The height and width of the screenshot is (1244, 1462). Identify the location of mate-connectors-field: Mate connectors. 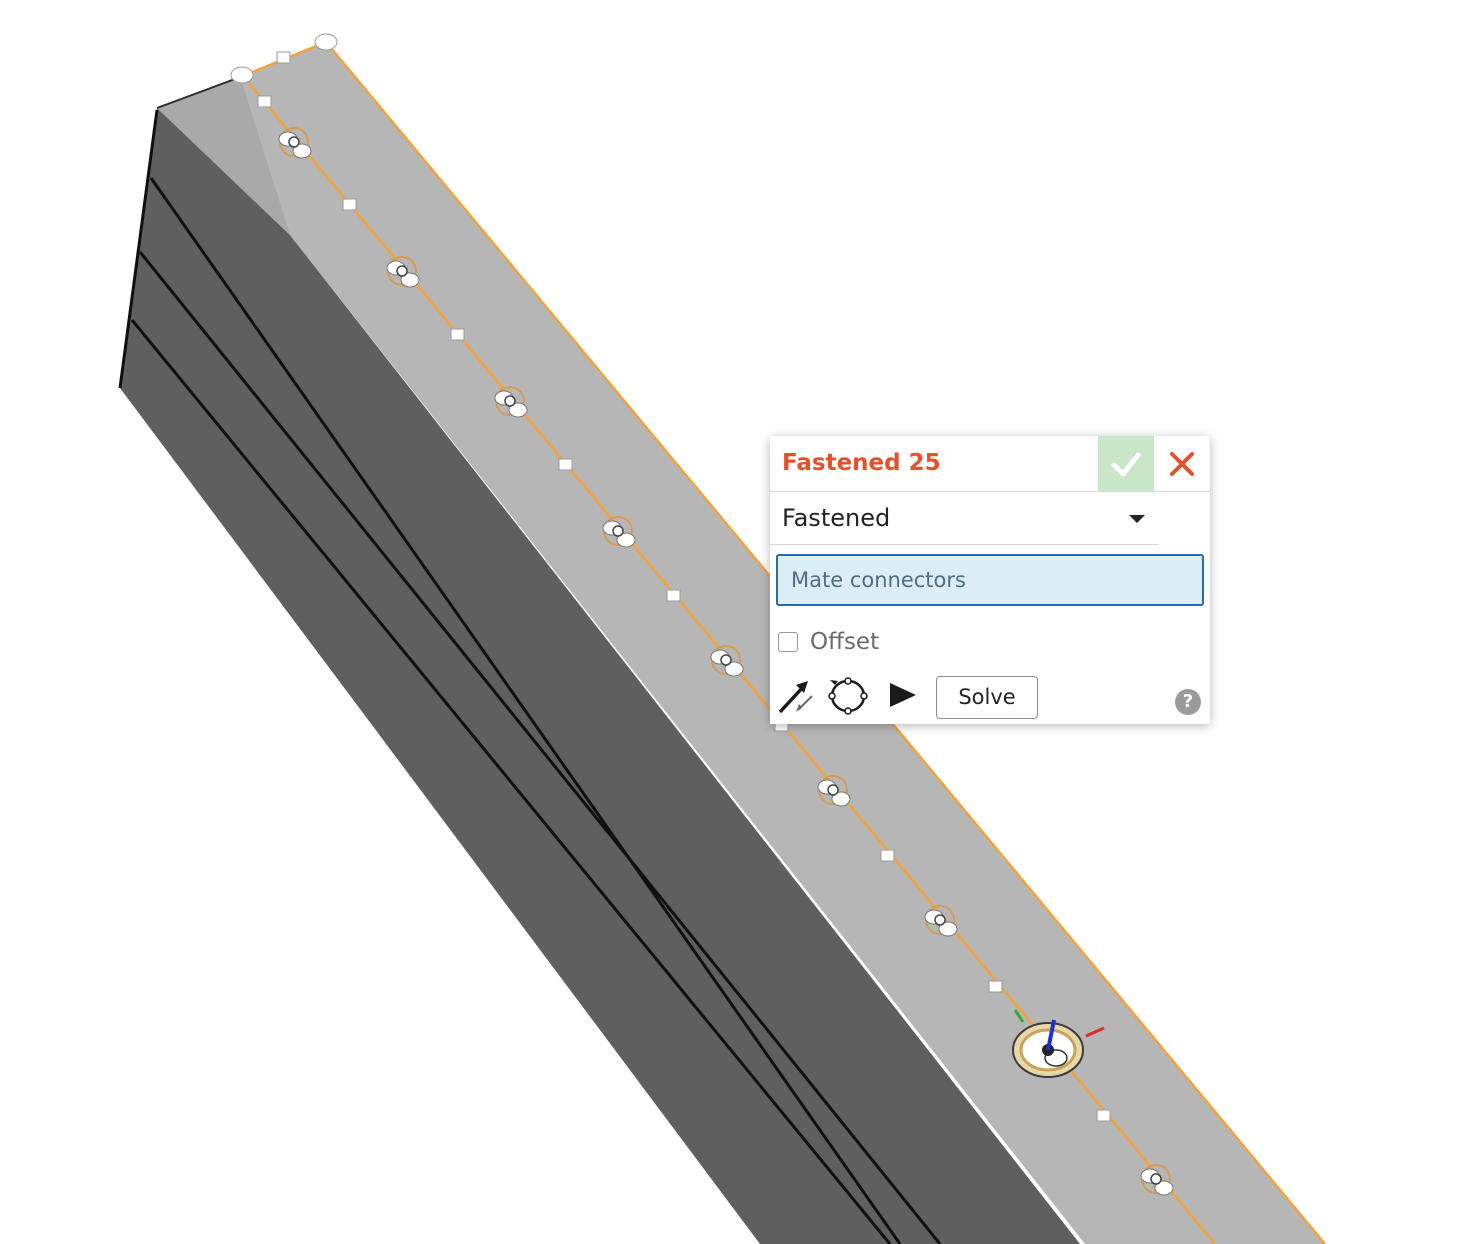
(990, 580).